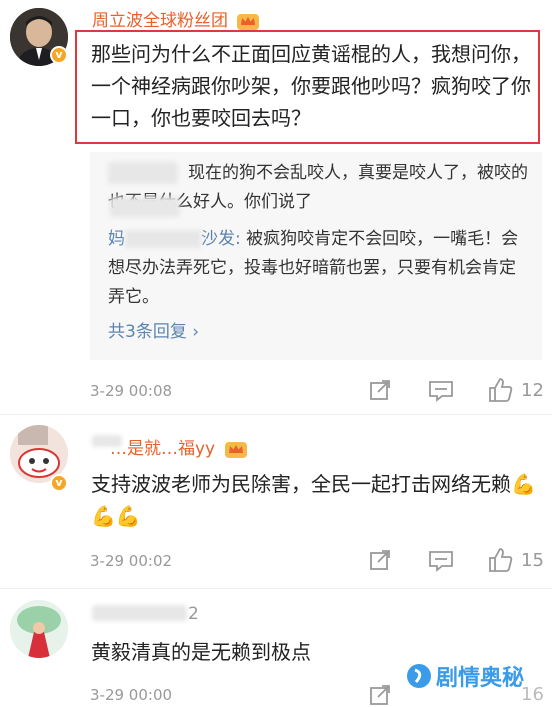 This screenshot has height=707, width=552. I want to click on more-replies-link: 共3条回复 ›, so click(153, 329).